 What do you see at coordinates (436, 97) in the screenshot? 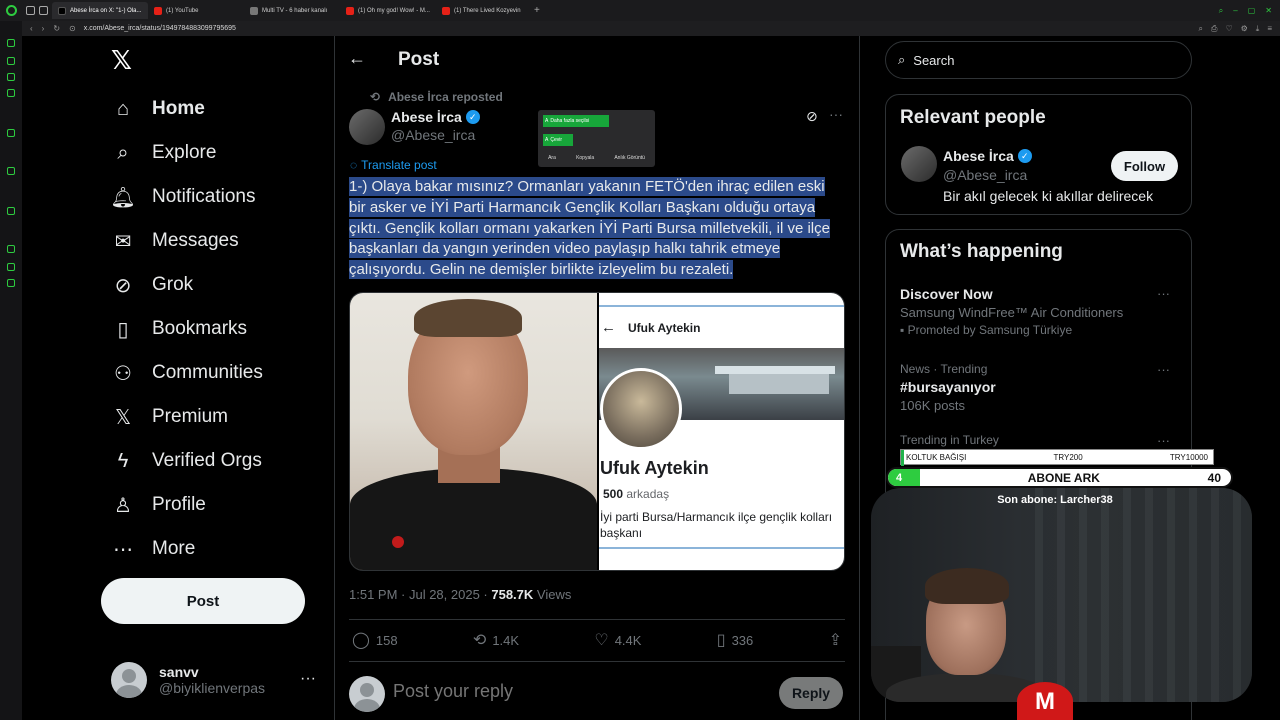
I see `repost-indicator: ⟲ Abese İrca reposted` at bounding box center [436, 97].